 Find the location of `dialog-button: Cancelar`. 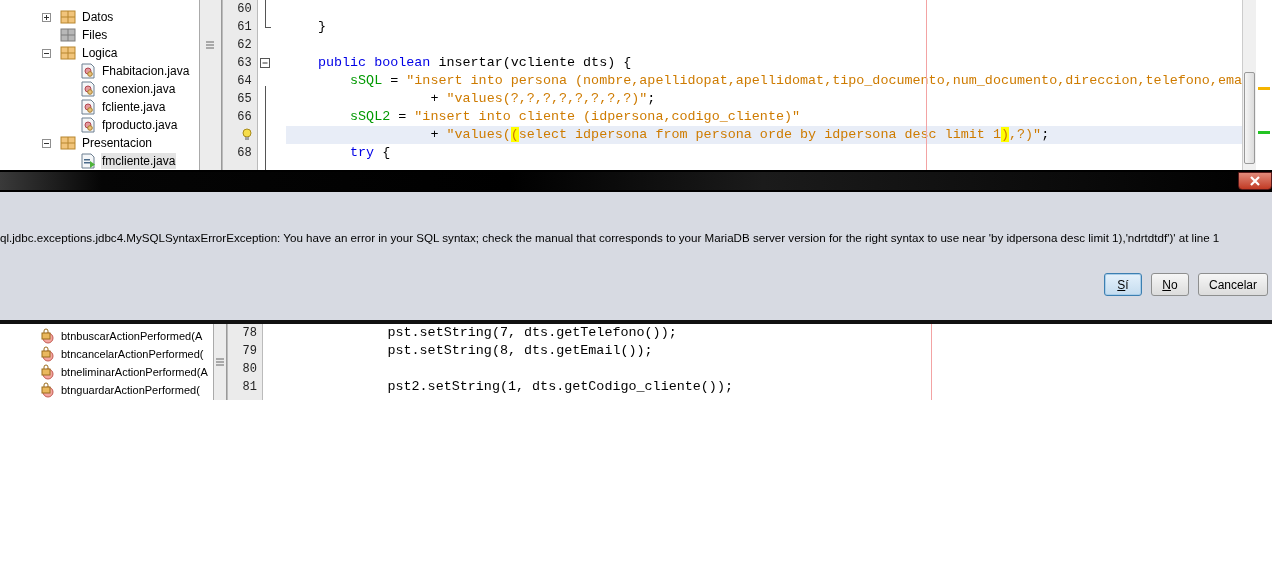

dialog-button: Cancelar is located at coordinates (1232, 284).